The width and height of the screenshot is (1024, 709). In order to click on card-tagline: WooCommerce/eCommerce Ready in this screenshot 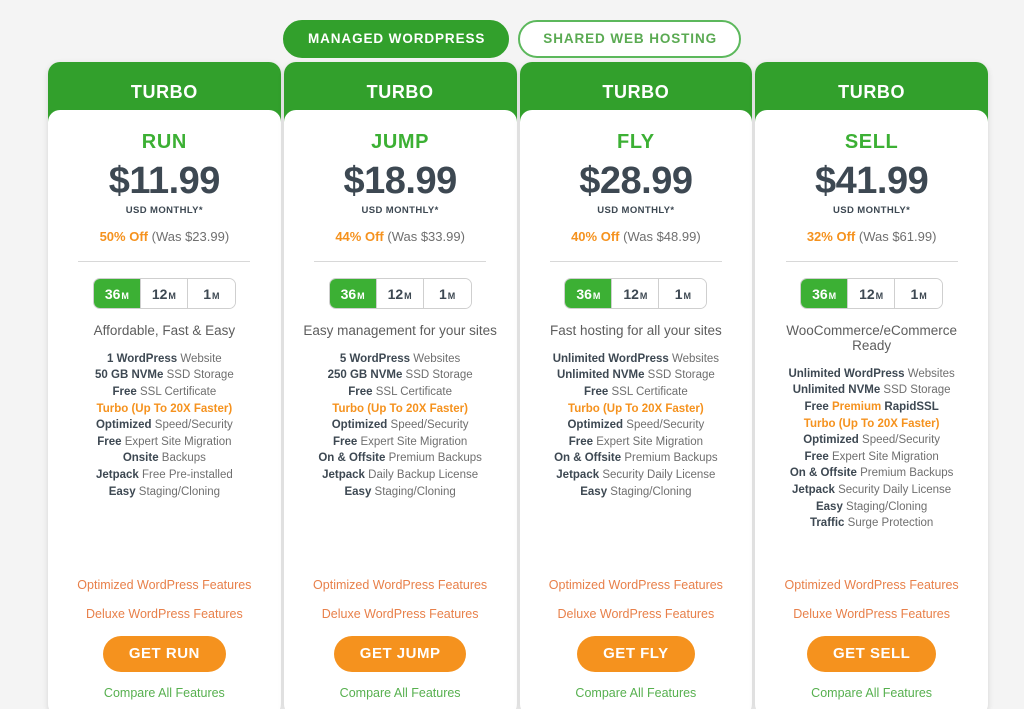, I will do `click(872, 337)`.